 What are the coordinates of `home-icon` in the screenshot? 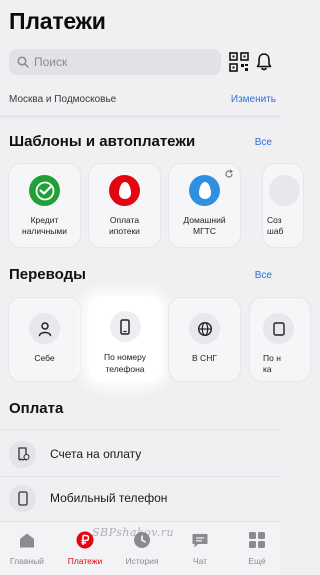 It's located at (27, 540).